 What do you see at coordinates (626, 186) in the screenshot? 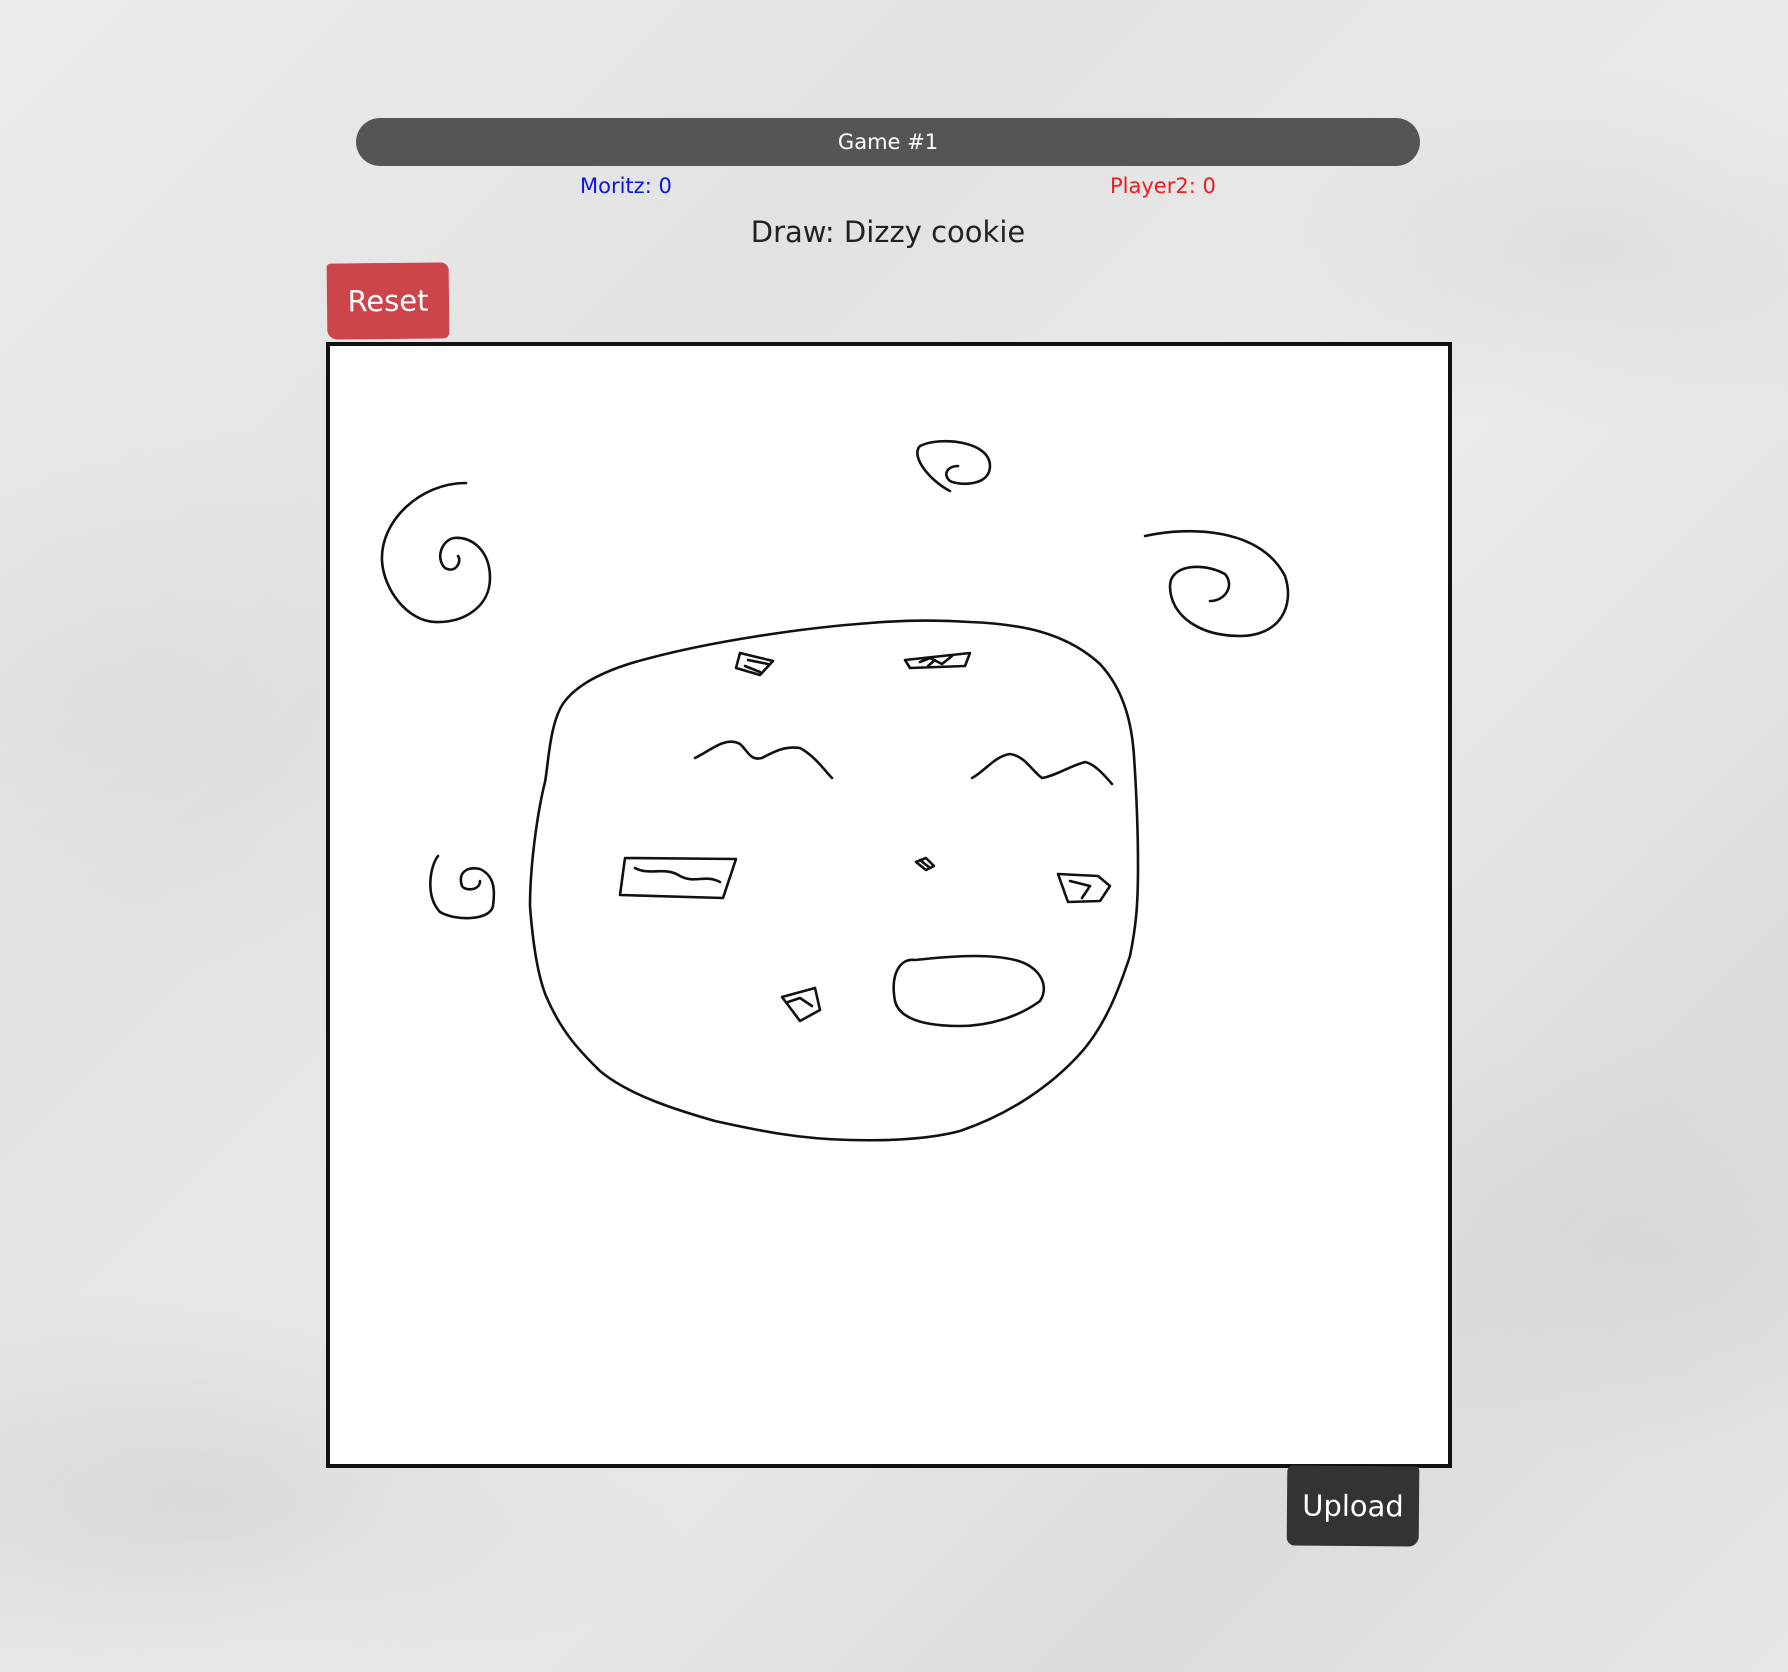
I see `player1-score: Moritz: 0` at bounding box center [626, 186].